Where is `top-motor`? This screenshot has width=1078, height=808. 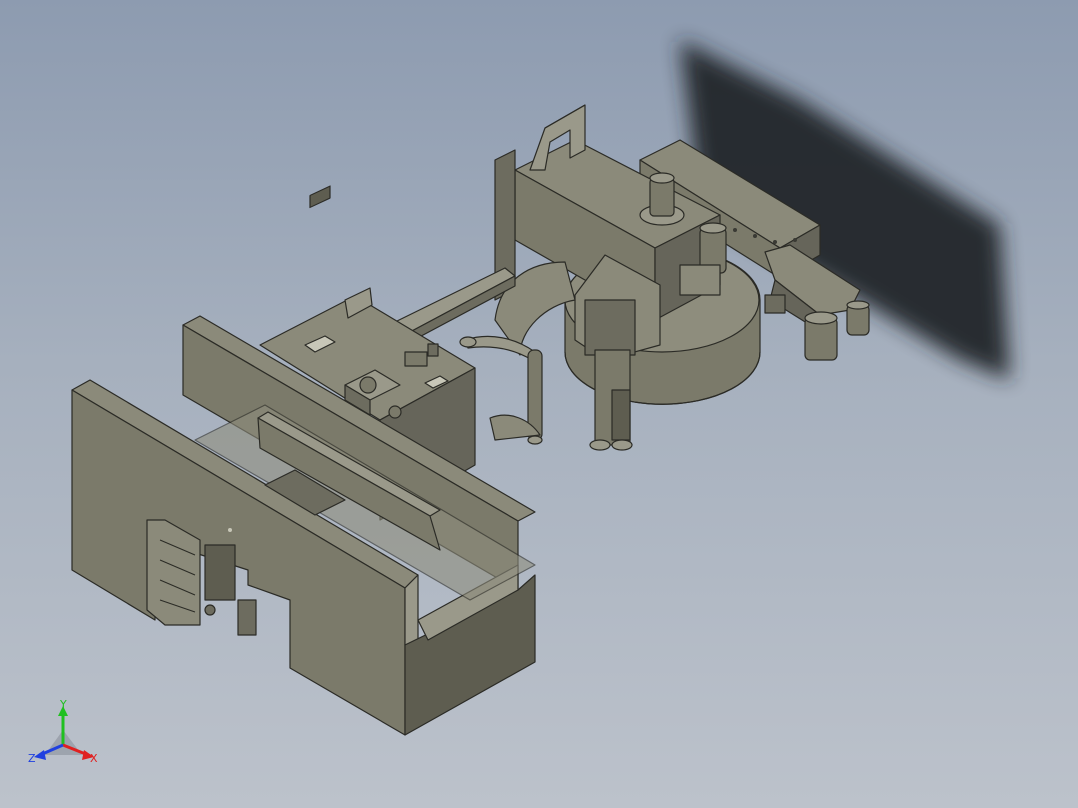
top-motor is located at coordinates (662, 197).